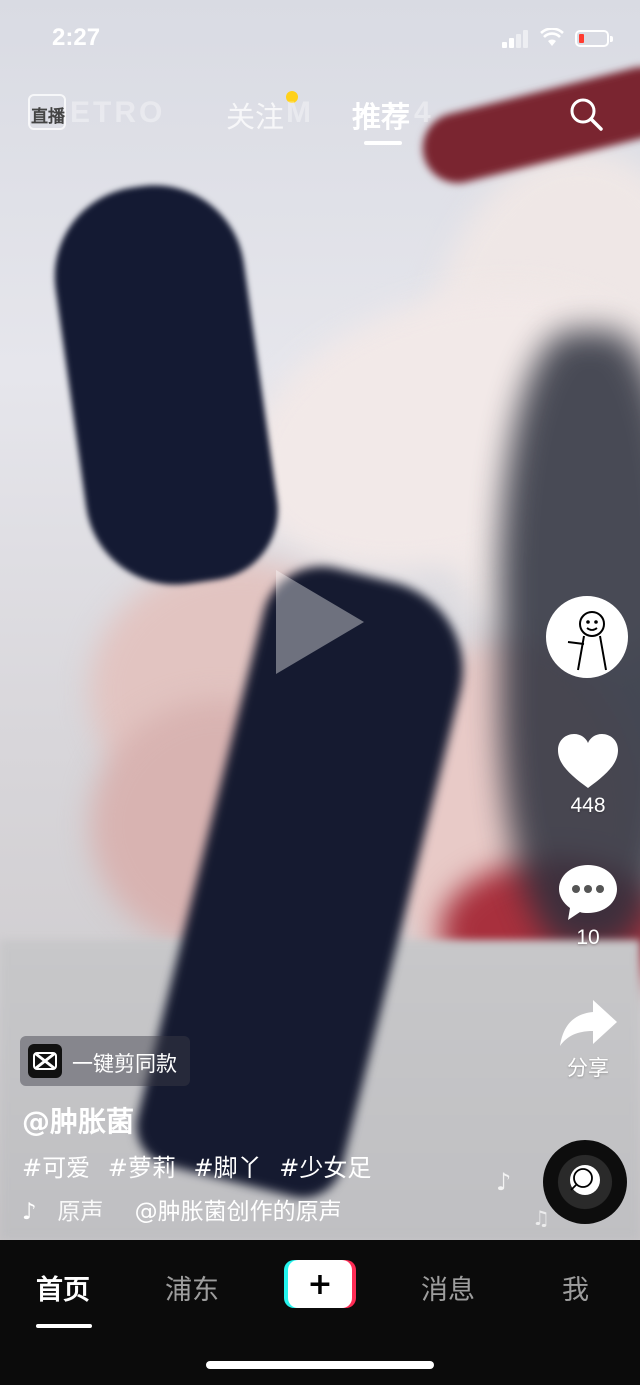  What do you see at coordinates (594, 38) in the screenshot?
I see `battery-icon` at bounding box center [594, 38].